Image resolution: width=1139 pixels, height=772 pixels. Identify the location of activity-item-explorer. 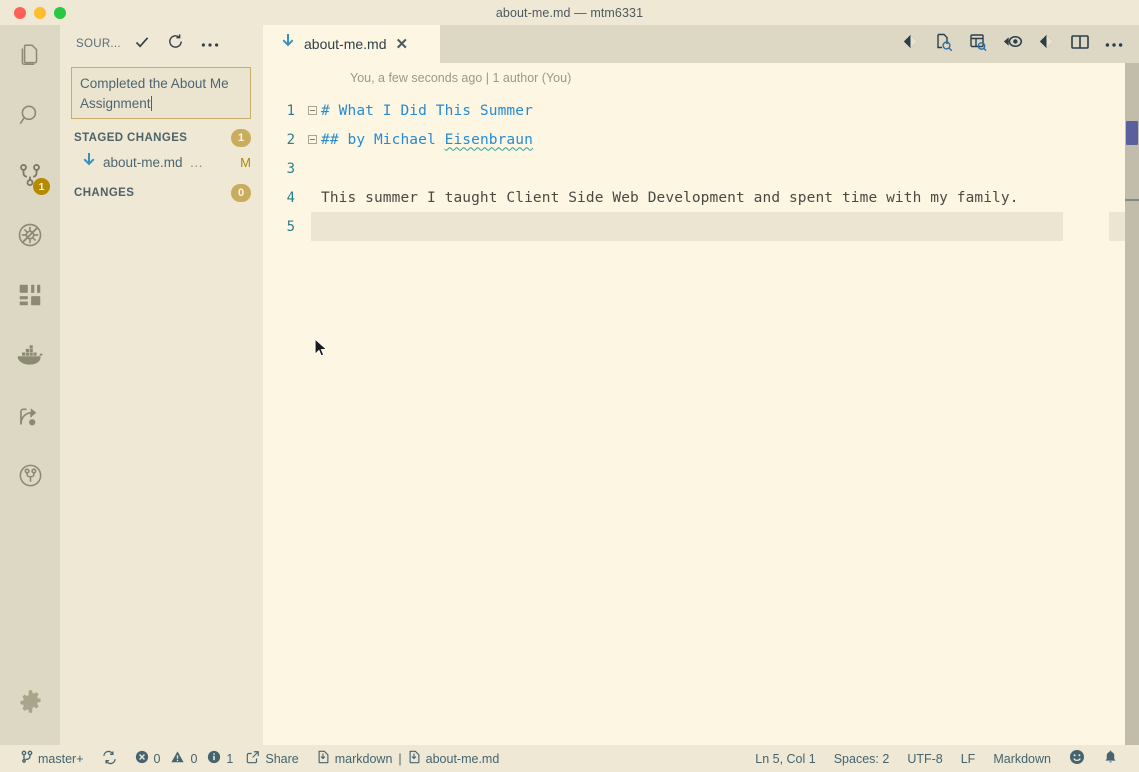
(30, 55).